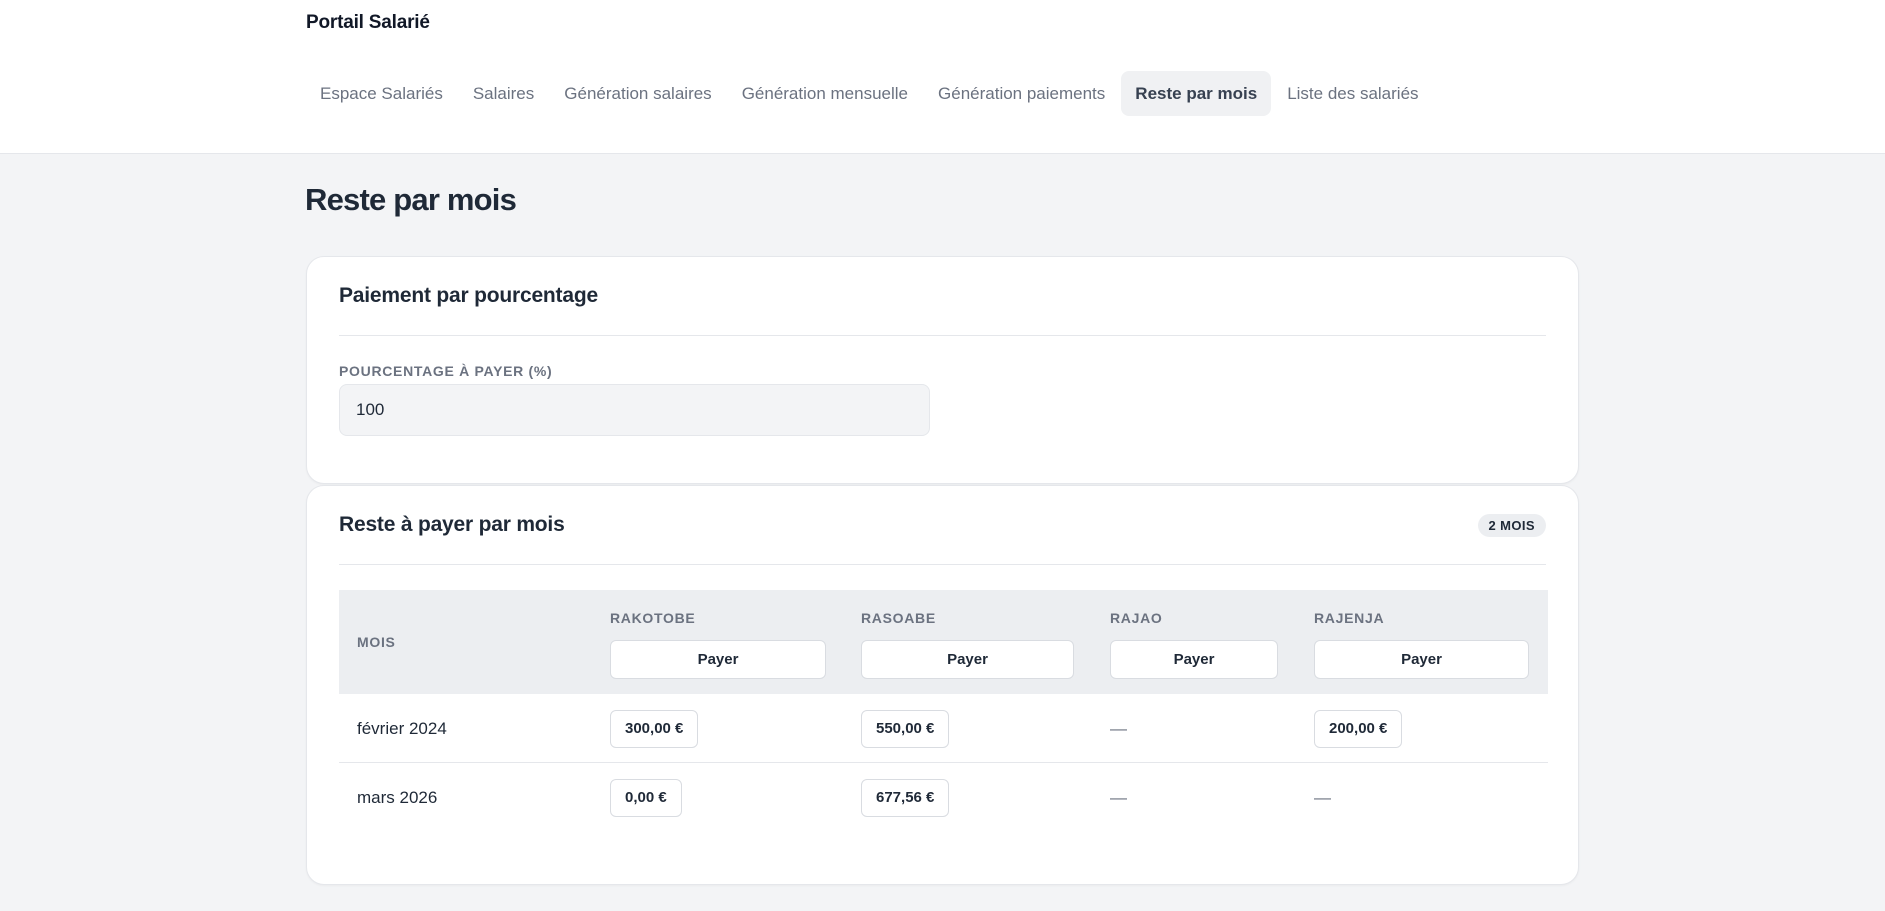 Image resolution: width=1885 pixels, height=911 pixels. What do you see at coordinates (1196, 93) in the screenshot?
I see `nav-reste-par-mois: Reste par mois` at bounding box center [1196, 93].